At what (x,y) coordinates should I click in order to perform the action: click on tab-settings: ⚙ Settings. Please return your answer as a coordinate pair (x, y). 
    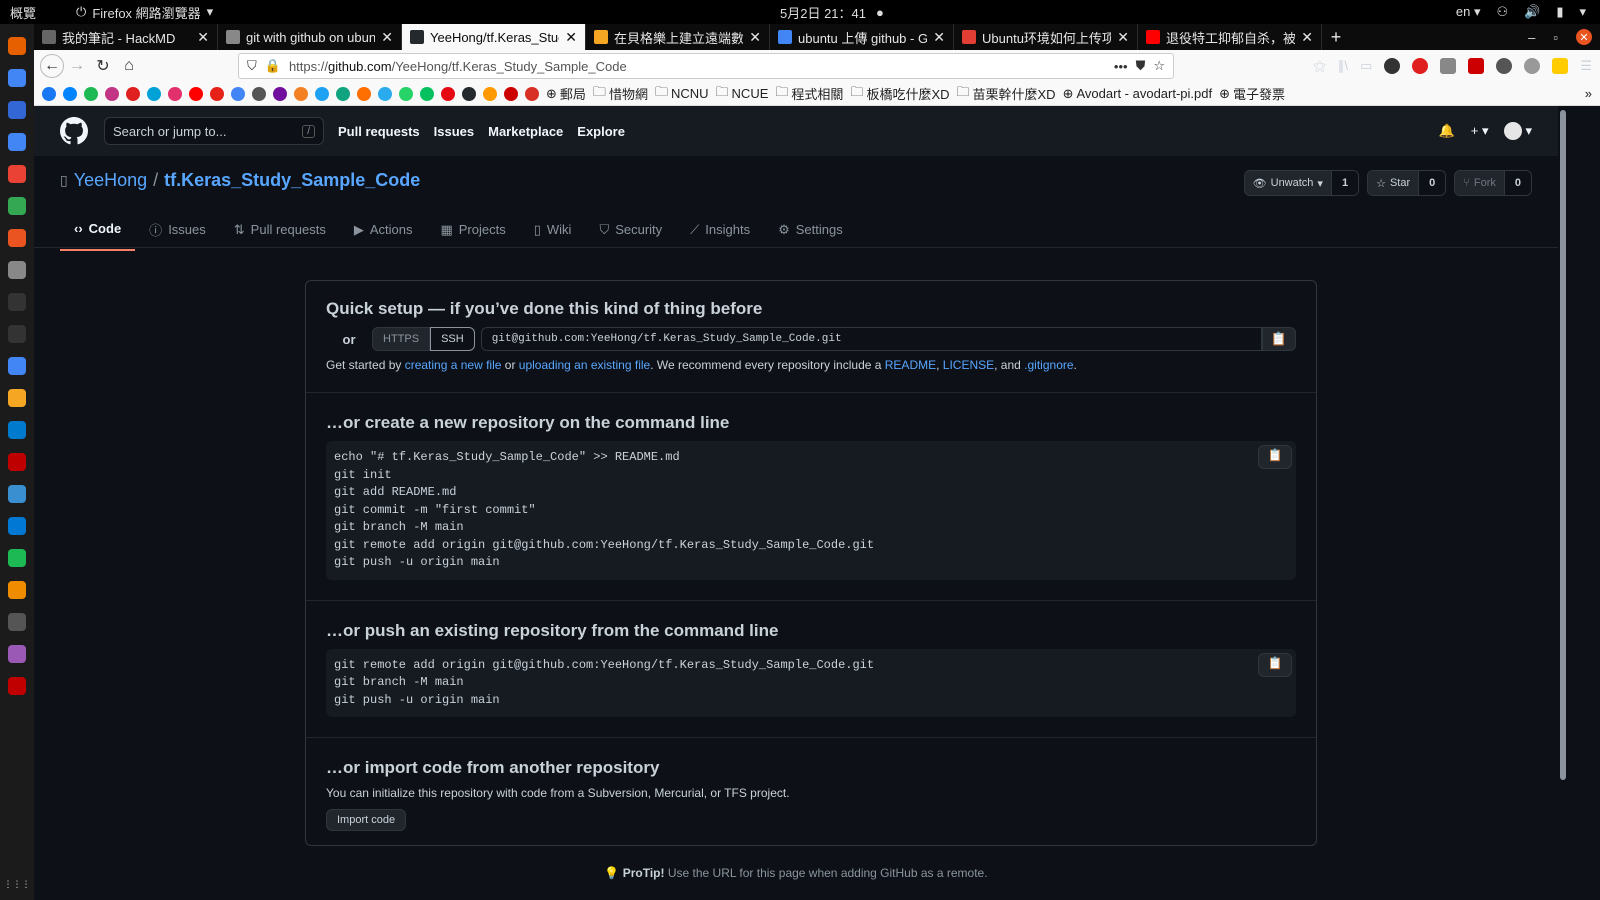
    Looking at the image, I should click on (810, 231).